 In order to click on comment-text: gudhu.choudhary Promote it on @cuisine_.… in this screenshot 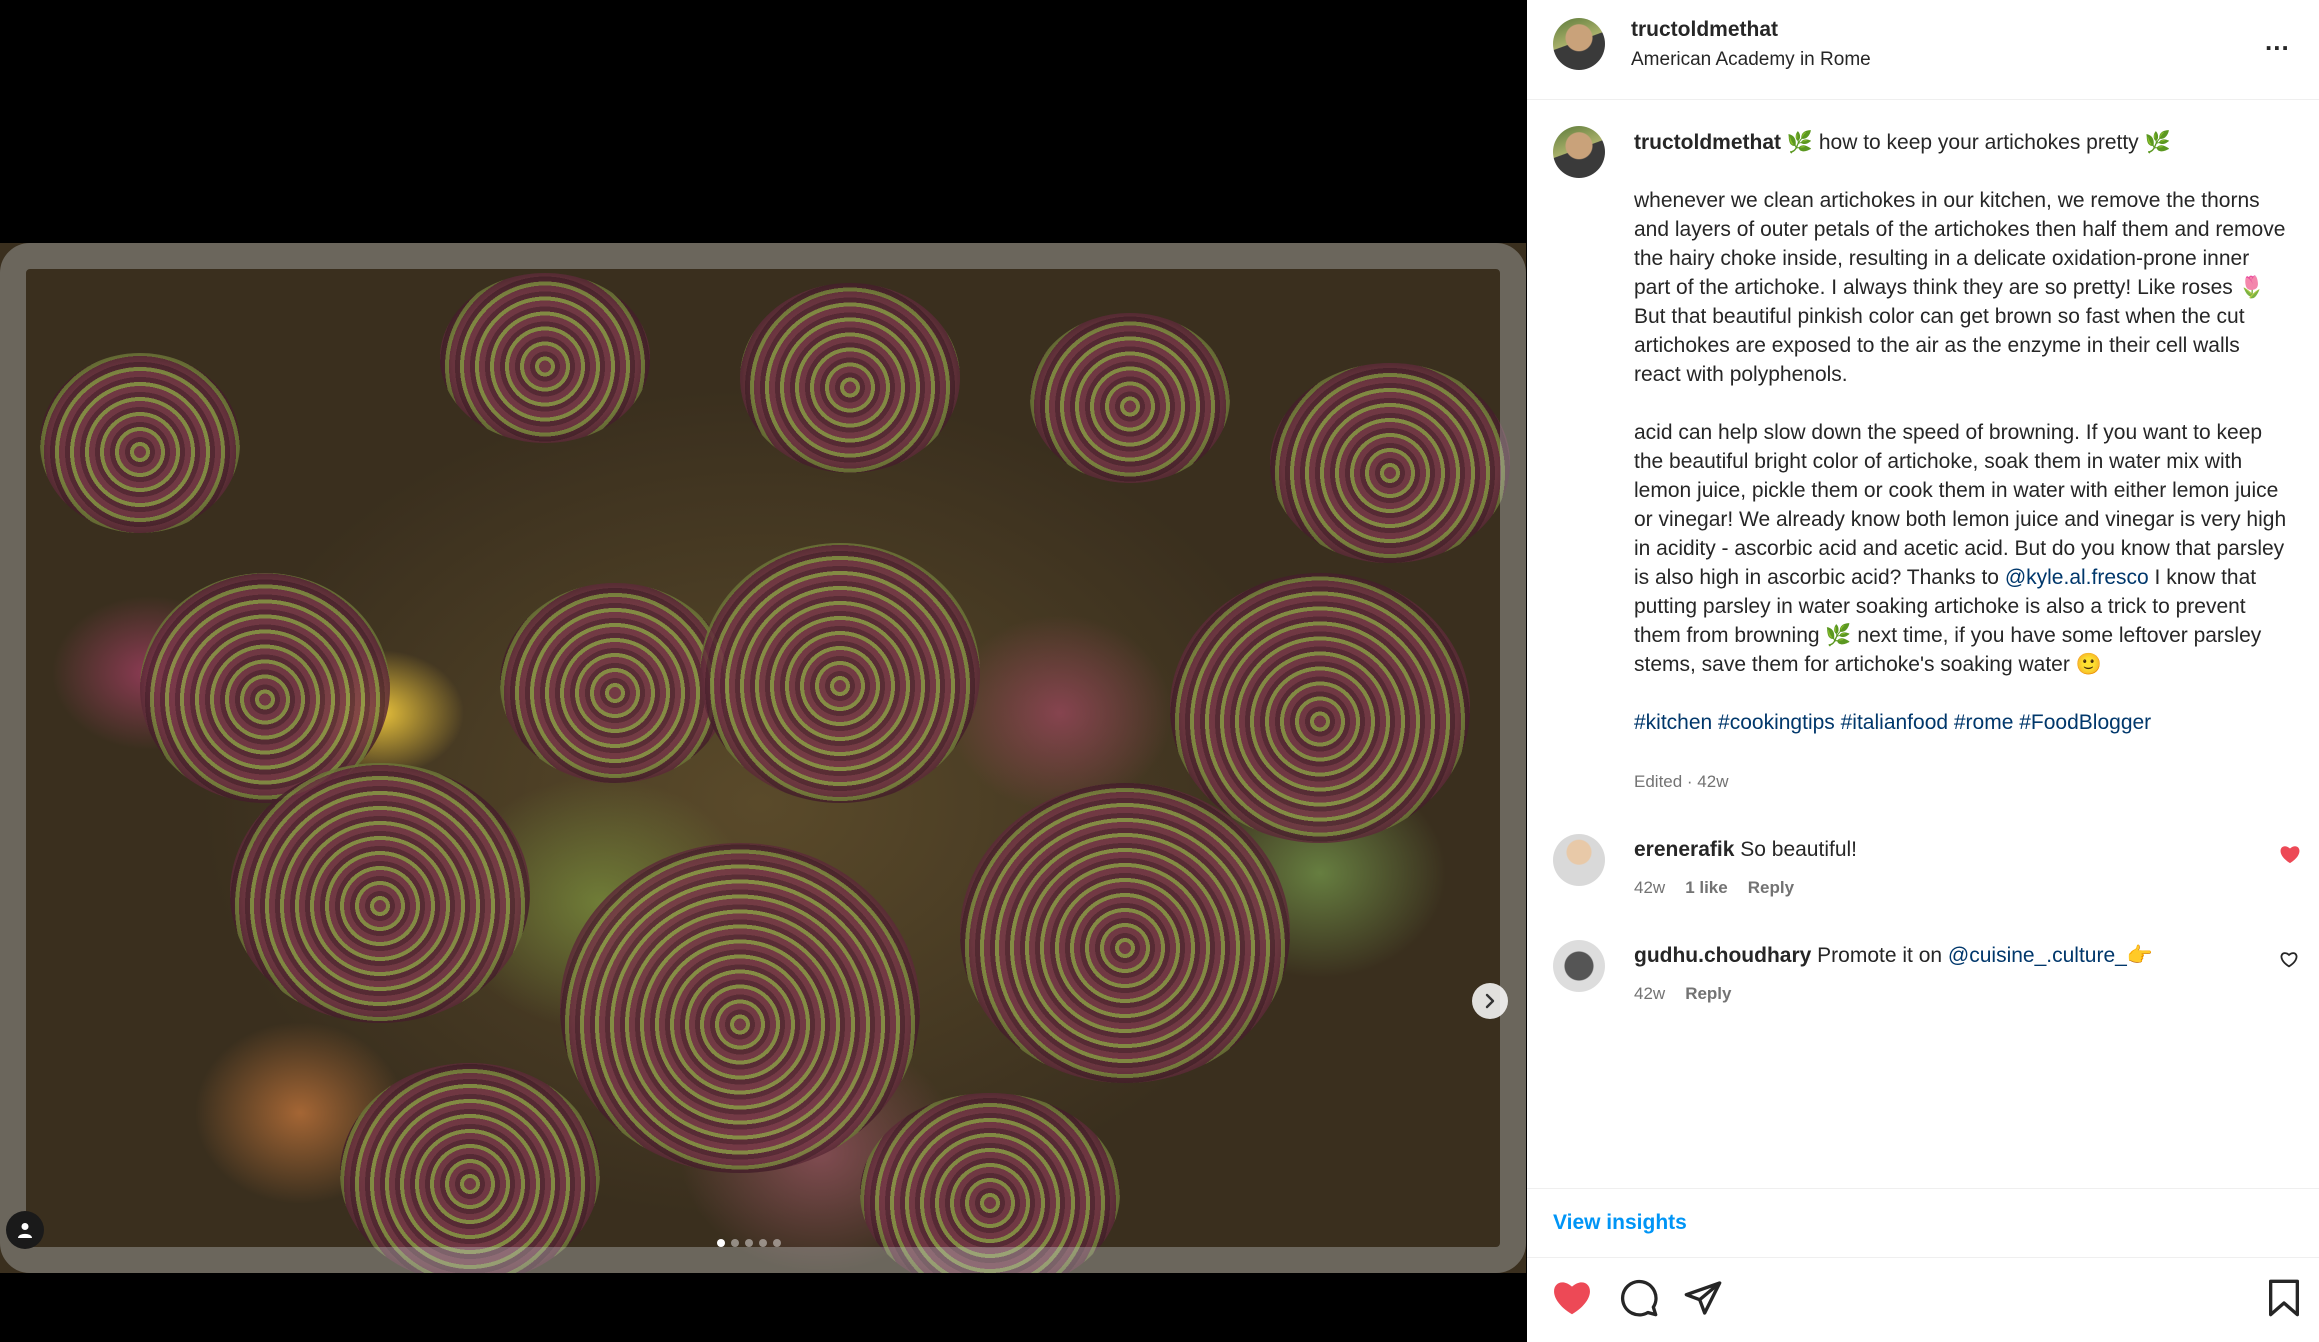, I will do `click(1893, 956)`.